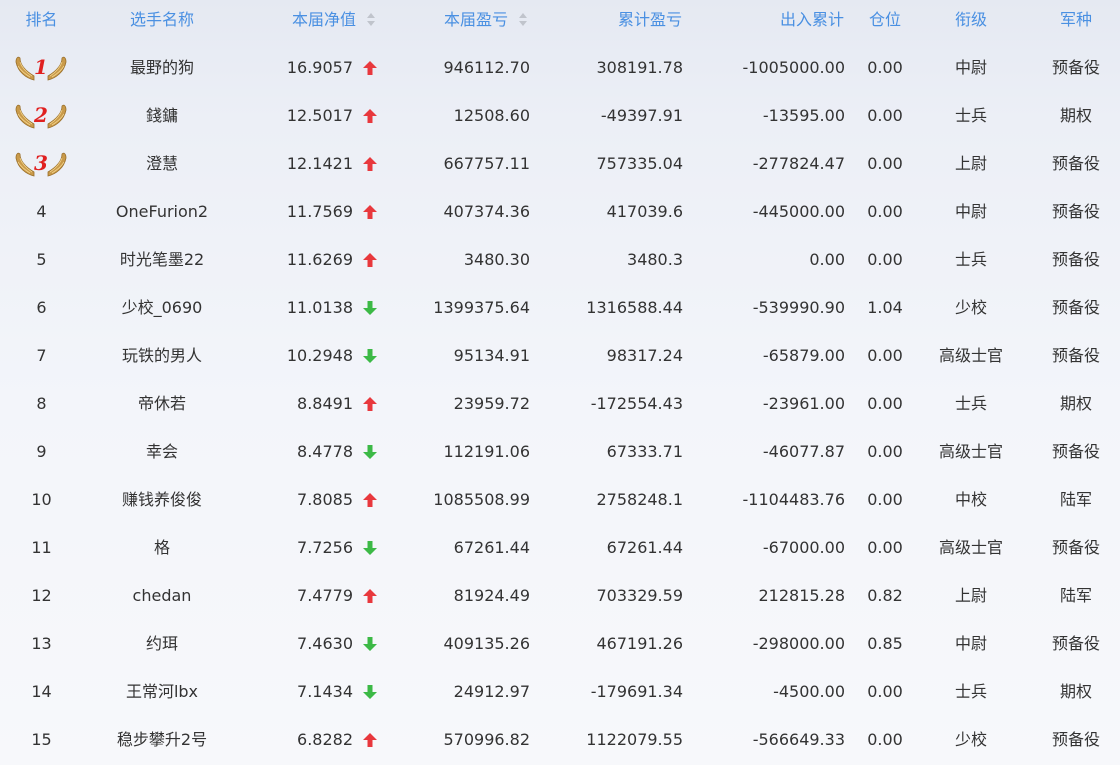  What do you see at coordinates (560, 20) in the screenshot?
I see `table-header: 排名 选手名称 本届净值 本届盈亏 累计盈亏 出入累计 仓位 衔级 军种` at bounding box center [560, 20].